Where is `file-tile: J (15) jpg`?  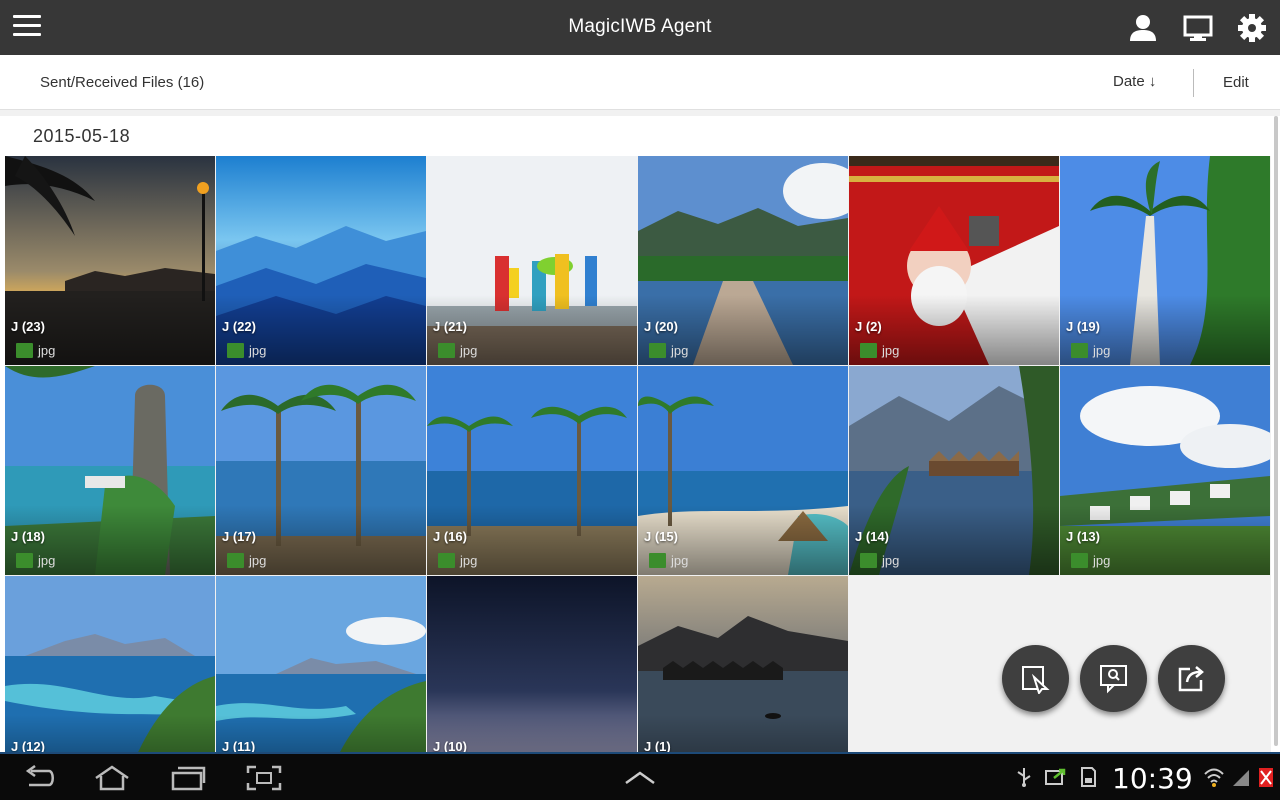
file-tile: J (15) jpg is located at coordinates (743, 470).